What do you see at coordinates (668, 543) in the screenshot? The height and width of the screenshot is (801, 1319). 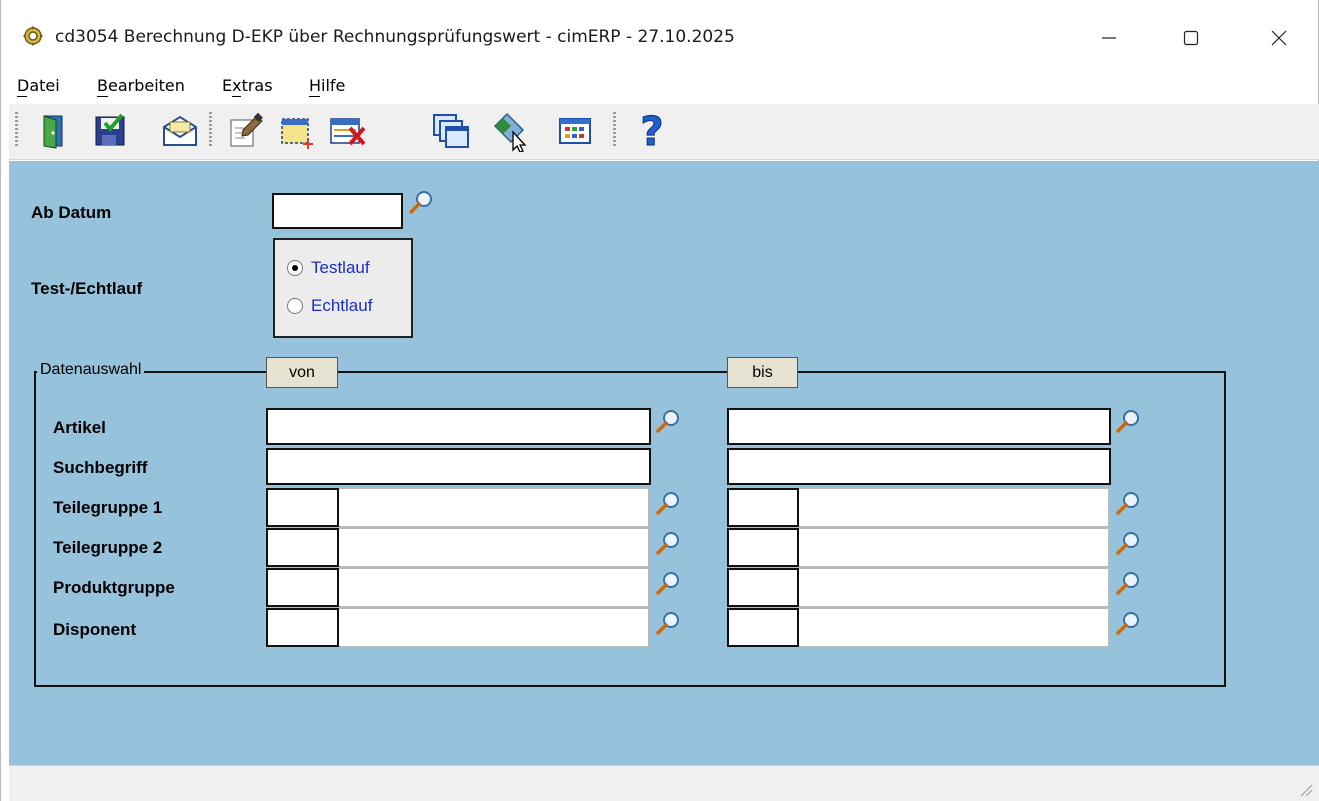 I see `teilegruppe2-von-search-icon` at bounding box center [668, 543].